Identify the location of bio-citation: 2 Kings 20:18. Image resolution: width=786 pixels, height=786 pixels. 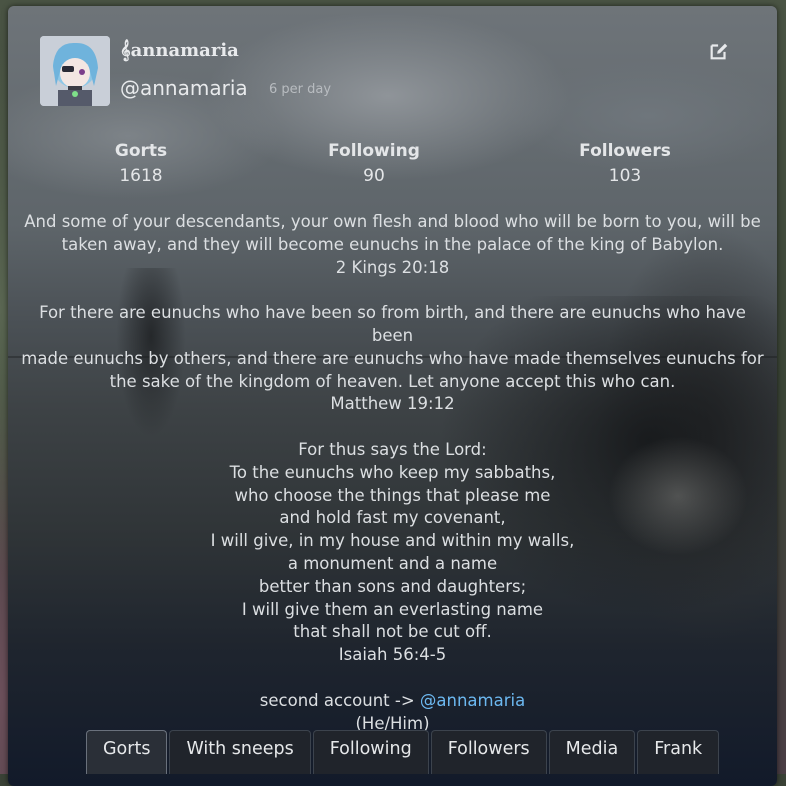
(392, 267).